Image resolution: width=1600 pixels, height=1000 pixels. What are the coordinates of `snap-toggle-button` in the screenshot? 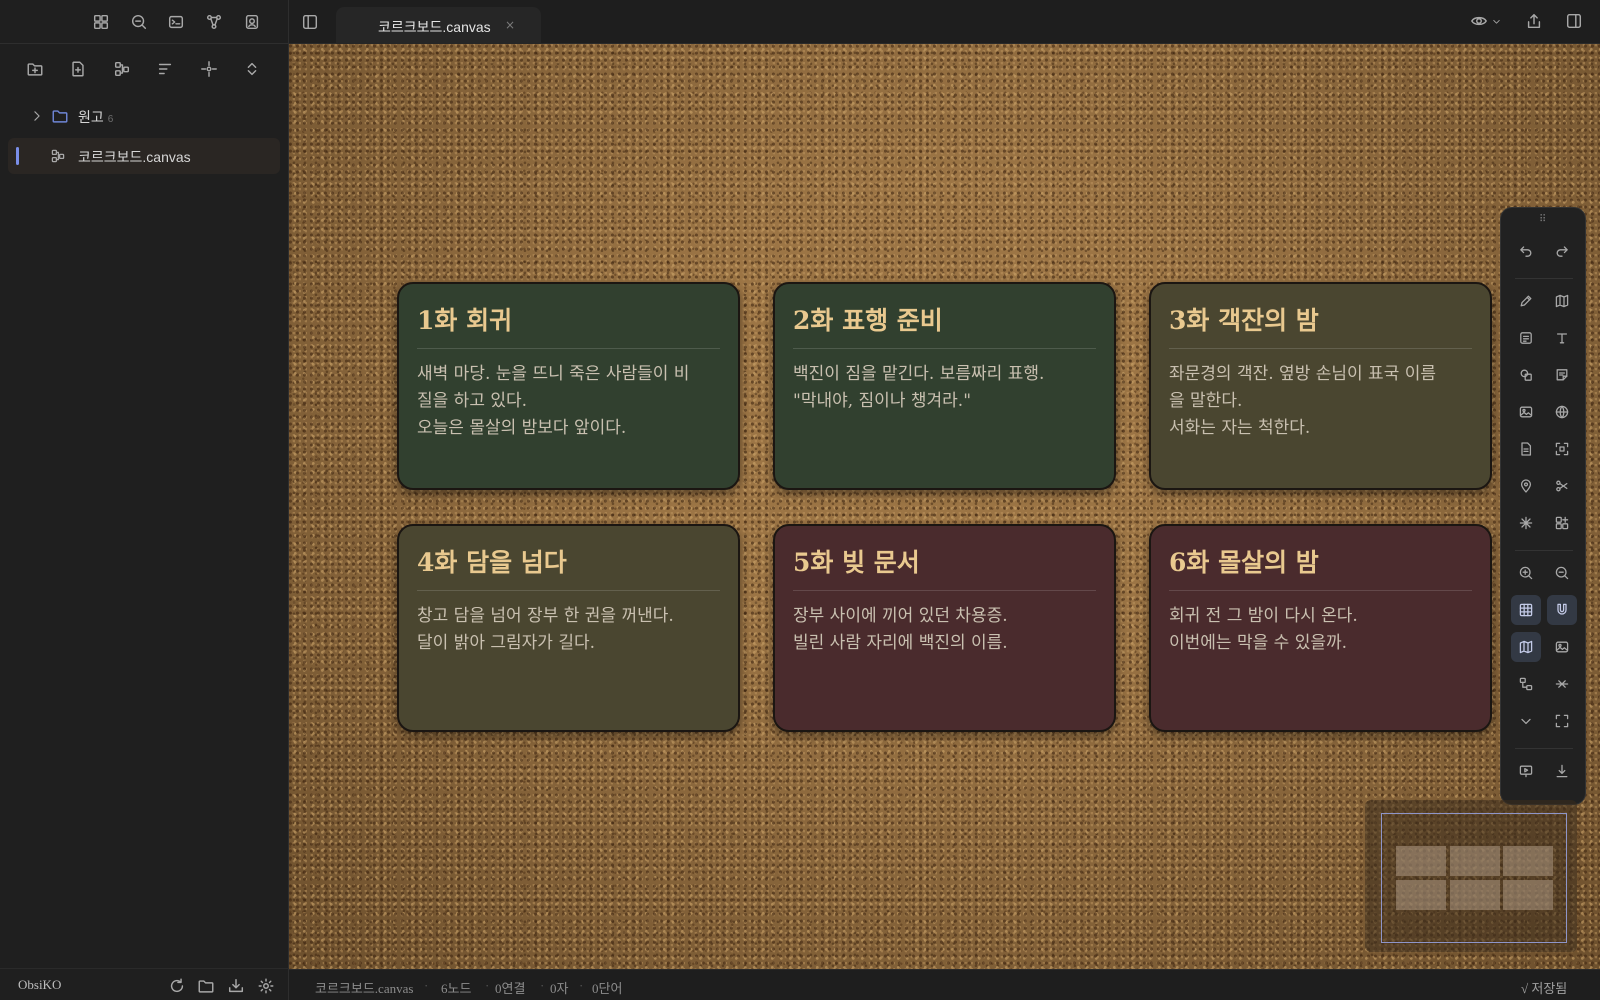 It's located at (1562, 610).